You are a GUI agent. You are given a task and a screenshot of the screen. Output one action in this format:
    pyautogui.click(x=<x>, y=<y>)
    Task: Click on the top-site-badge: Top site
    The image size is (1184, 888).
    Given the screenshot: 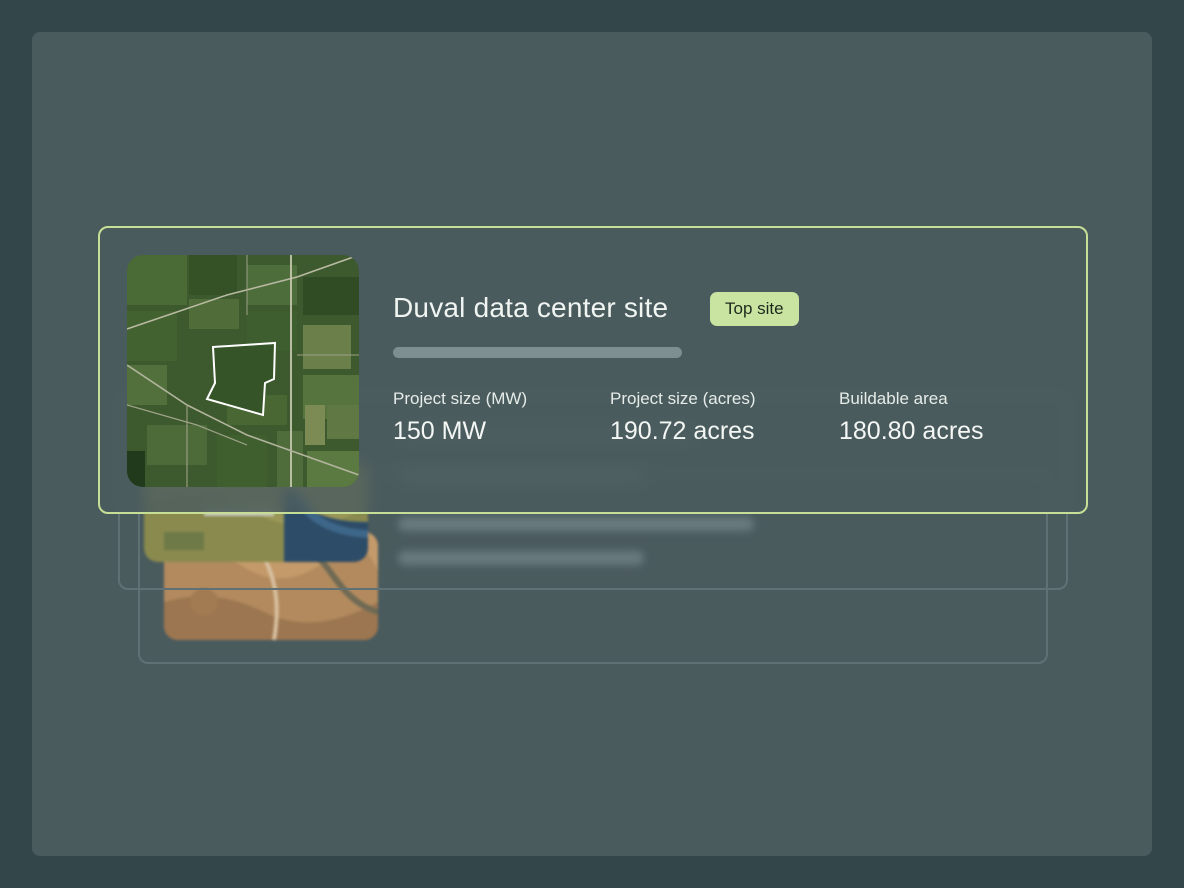 What is the action you would take?
    pyautogui.click(x=754, y=309)
    